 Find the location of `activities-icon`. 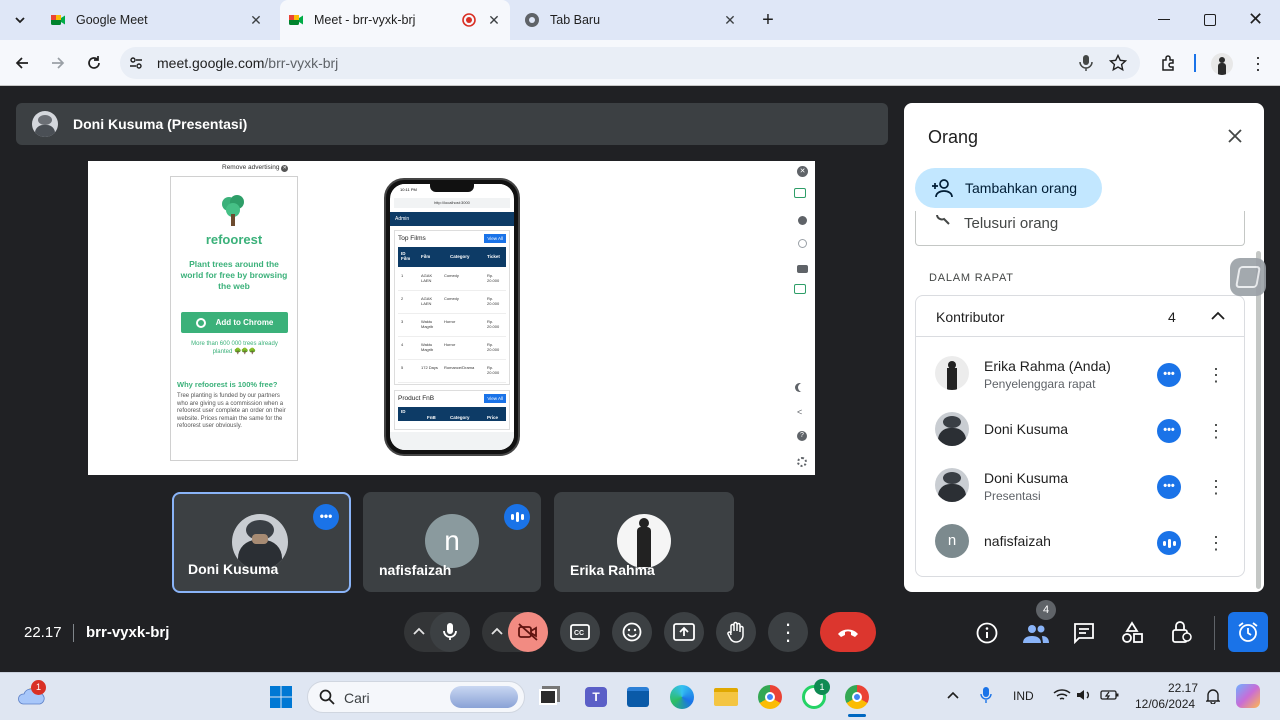

activities-icon is located at coordinates (1132, 633).